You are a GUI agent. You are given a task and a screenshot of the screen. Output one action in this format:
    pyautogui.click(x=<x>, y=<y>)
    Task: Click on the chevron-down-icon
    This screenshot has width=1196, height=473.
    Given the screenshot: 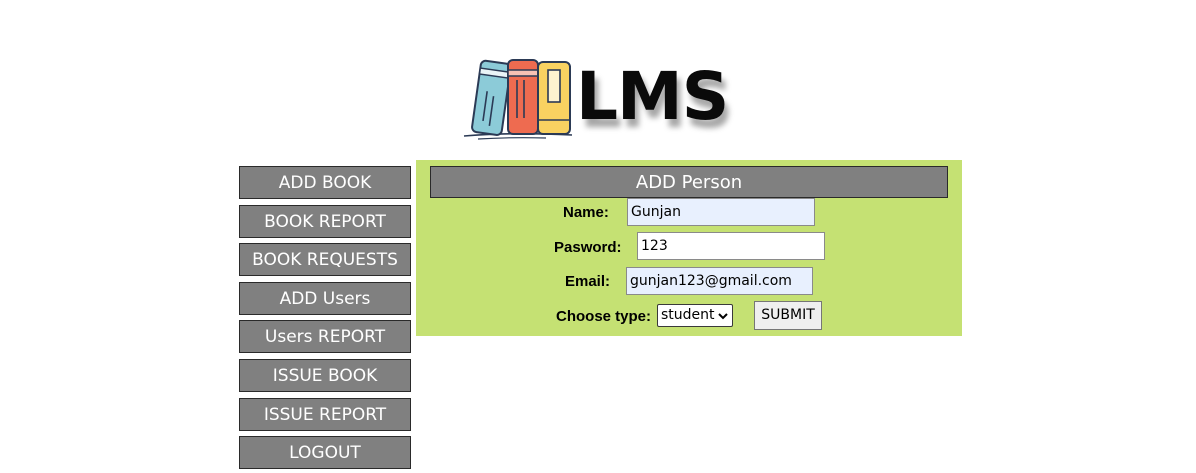 What is the action you would take?
    pyautogui.click(x=723, y=316)
    